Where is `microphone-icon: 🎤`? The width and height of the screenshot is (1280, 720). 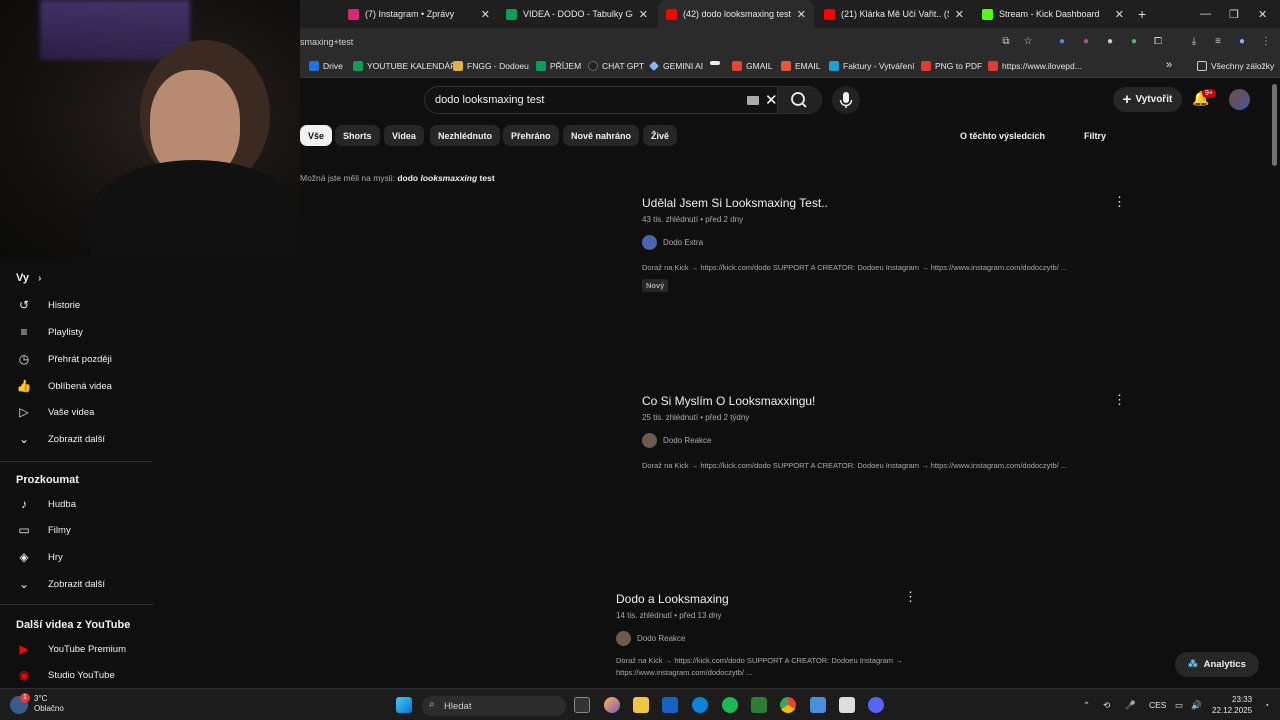 microphone-icon: 🎤 is located at coordinates (1130, 705).